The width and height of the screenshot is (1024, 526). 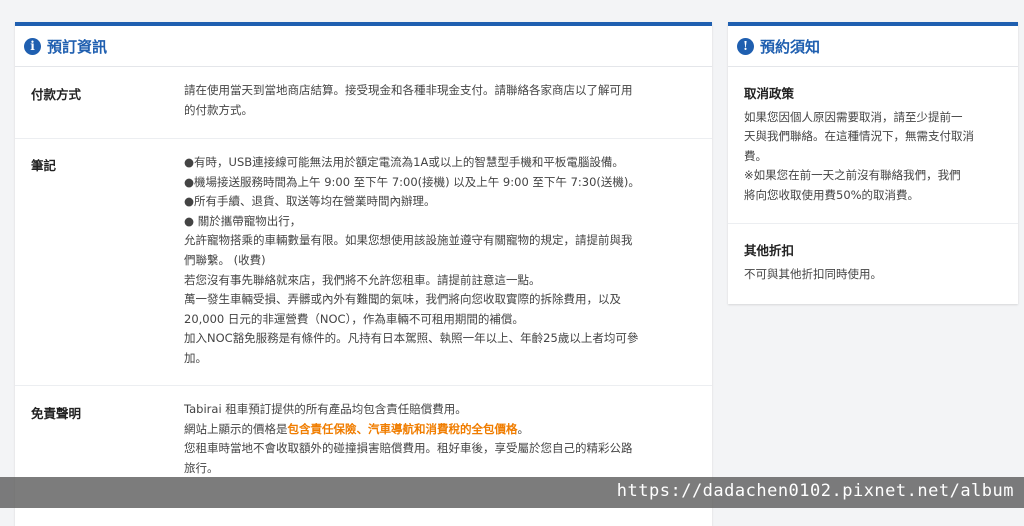 What do you see at coordinates (243, 220) in the screenshot?
I see `text-line: ● 關於攜帶寵物出行，` at bounding box center [243, 220].